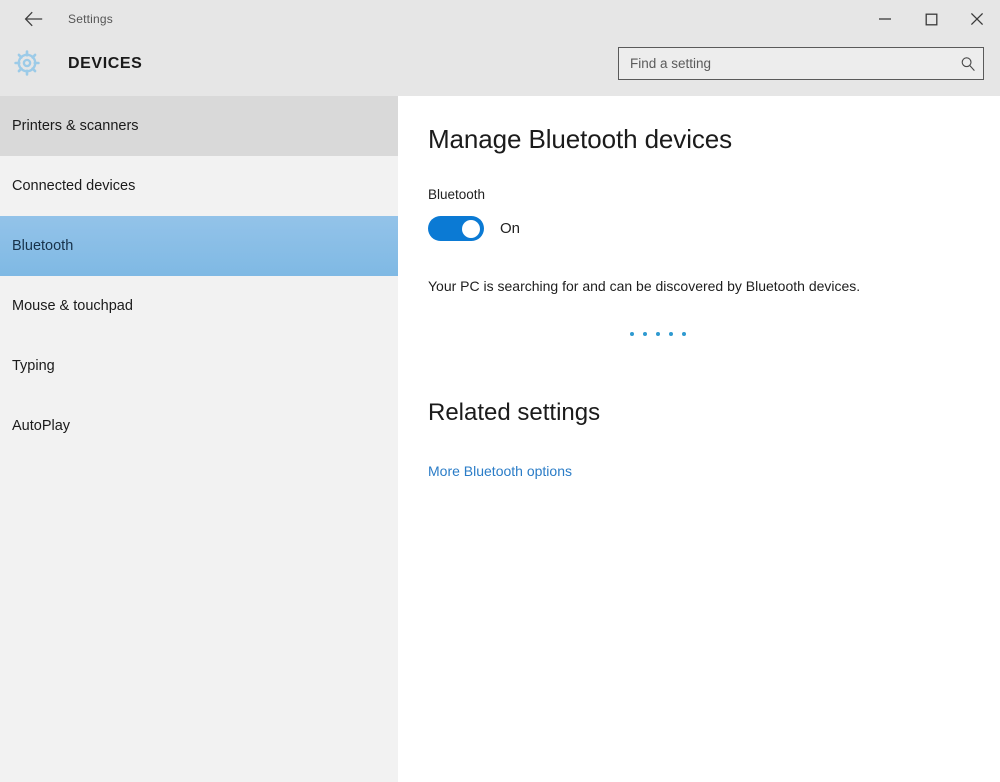 Image resolution: width=1000 pixels, height=782 pixels. I want to click on minimize-button, so click(885, 19).